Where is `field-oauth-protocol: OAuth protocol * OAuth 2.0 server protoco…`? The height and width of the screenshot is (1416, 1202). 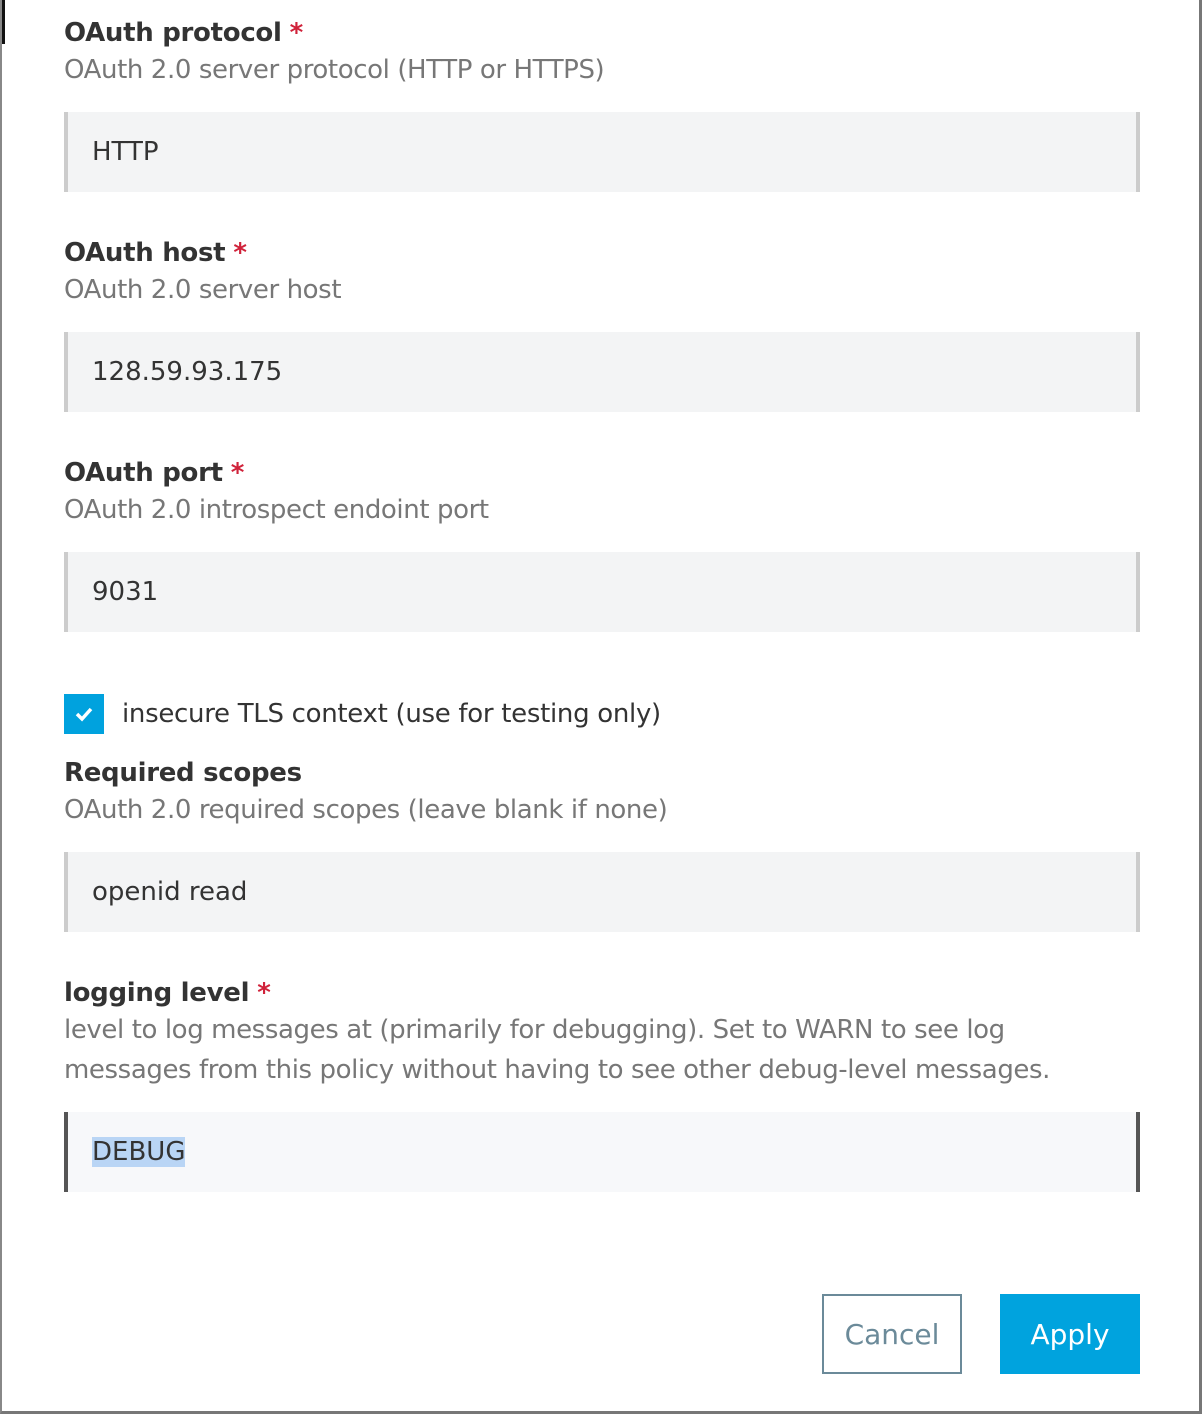 field-oauth-protocol: OAuth protocol * OAuth 2.0 server protoco… is located at coordinates (602, 104).